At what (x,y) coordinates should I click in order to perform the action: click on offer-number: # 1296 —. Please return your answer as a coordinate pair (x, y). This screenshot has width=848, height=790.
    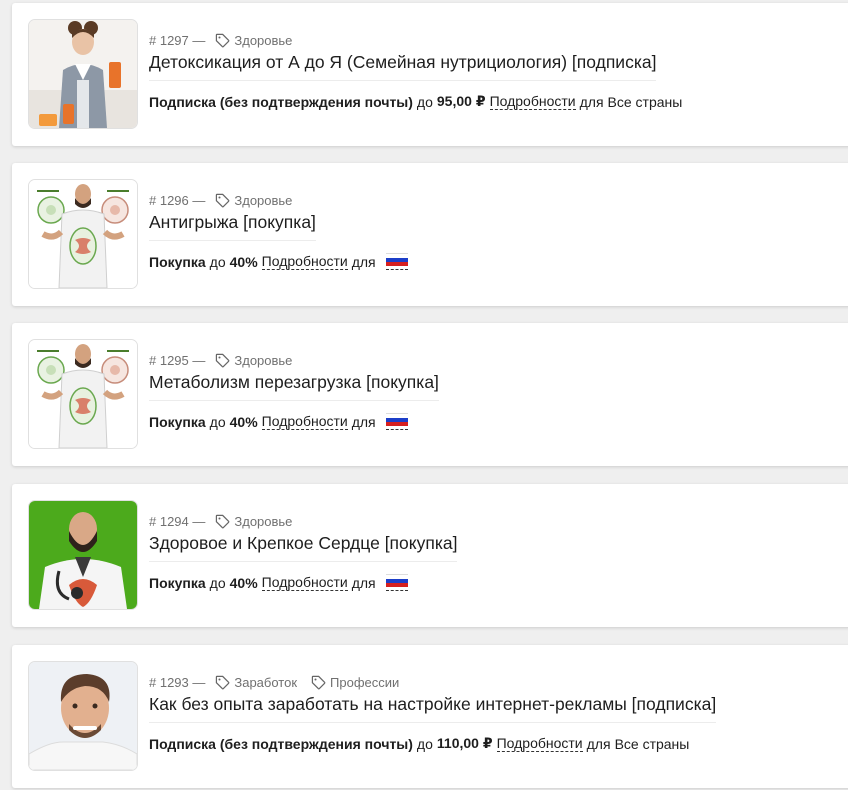
    Looking at the image, I should click on (177, 200).